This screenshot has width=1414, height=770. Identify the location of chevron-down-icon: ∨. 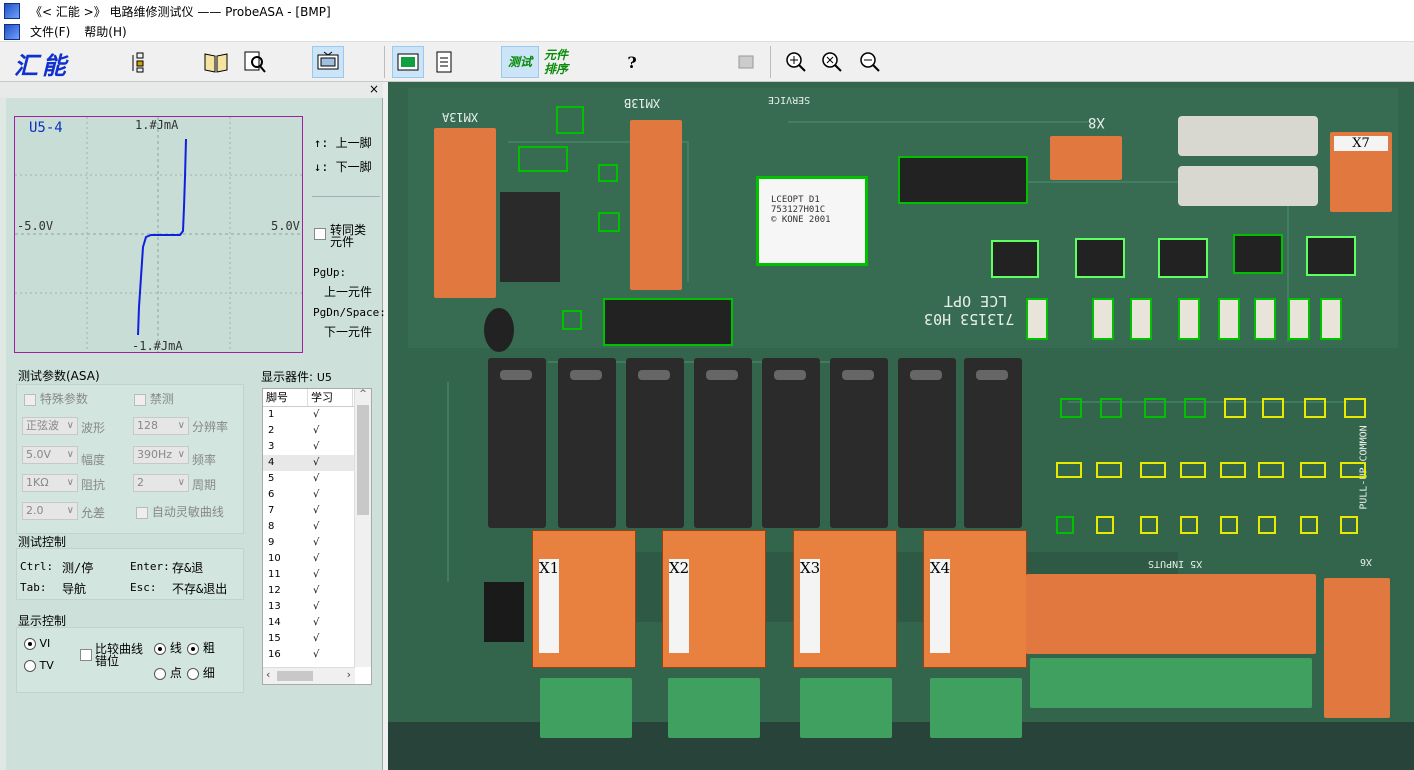
(181, 454).